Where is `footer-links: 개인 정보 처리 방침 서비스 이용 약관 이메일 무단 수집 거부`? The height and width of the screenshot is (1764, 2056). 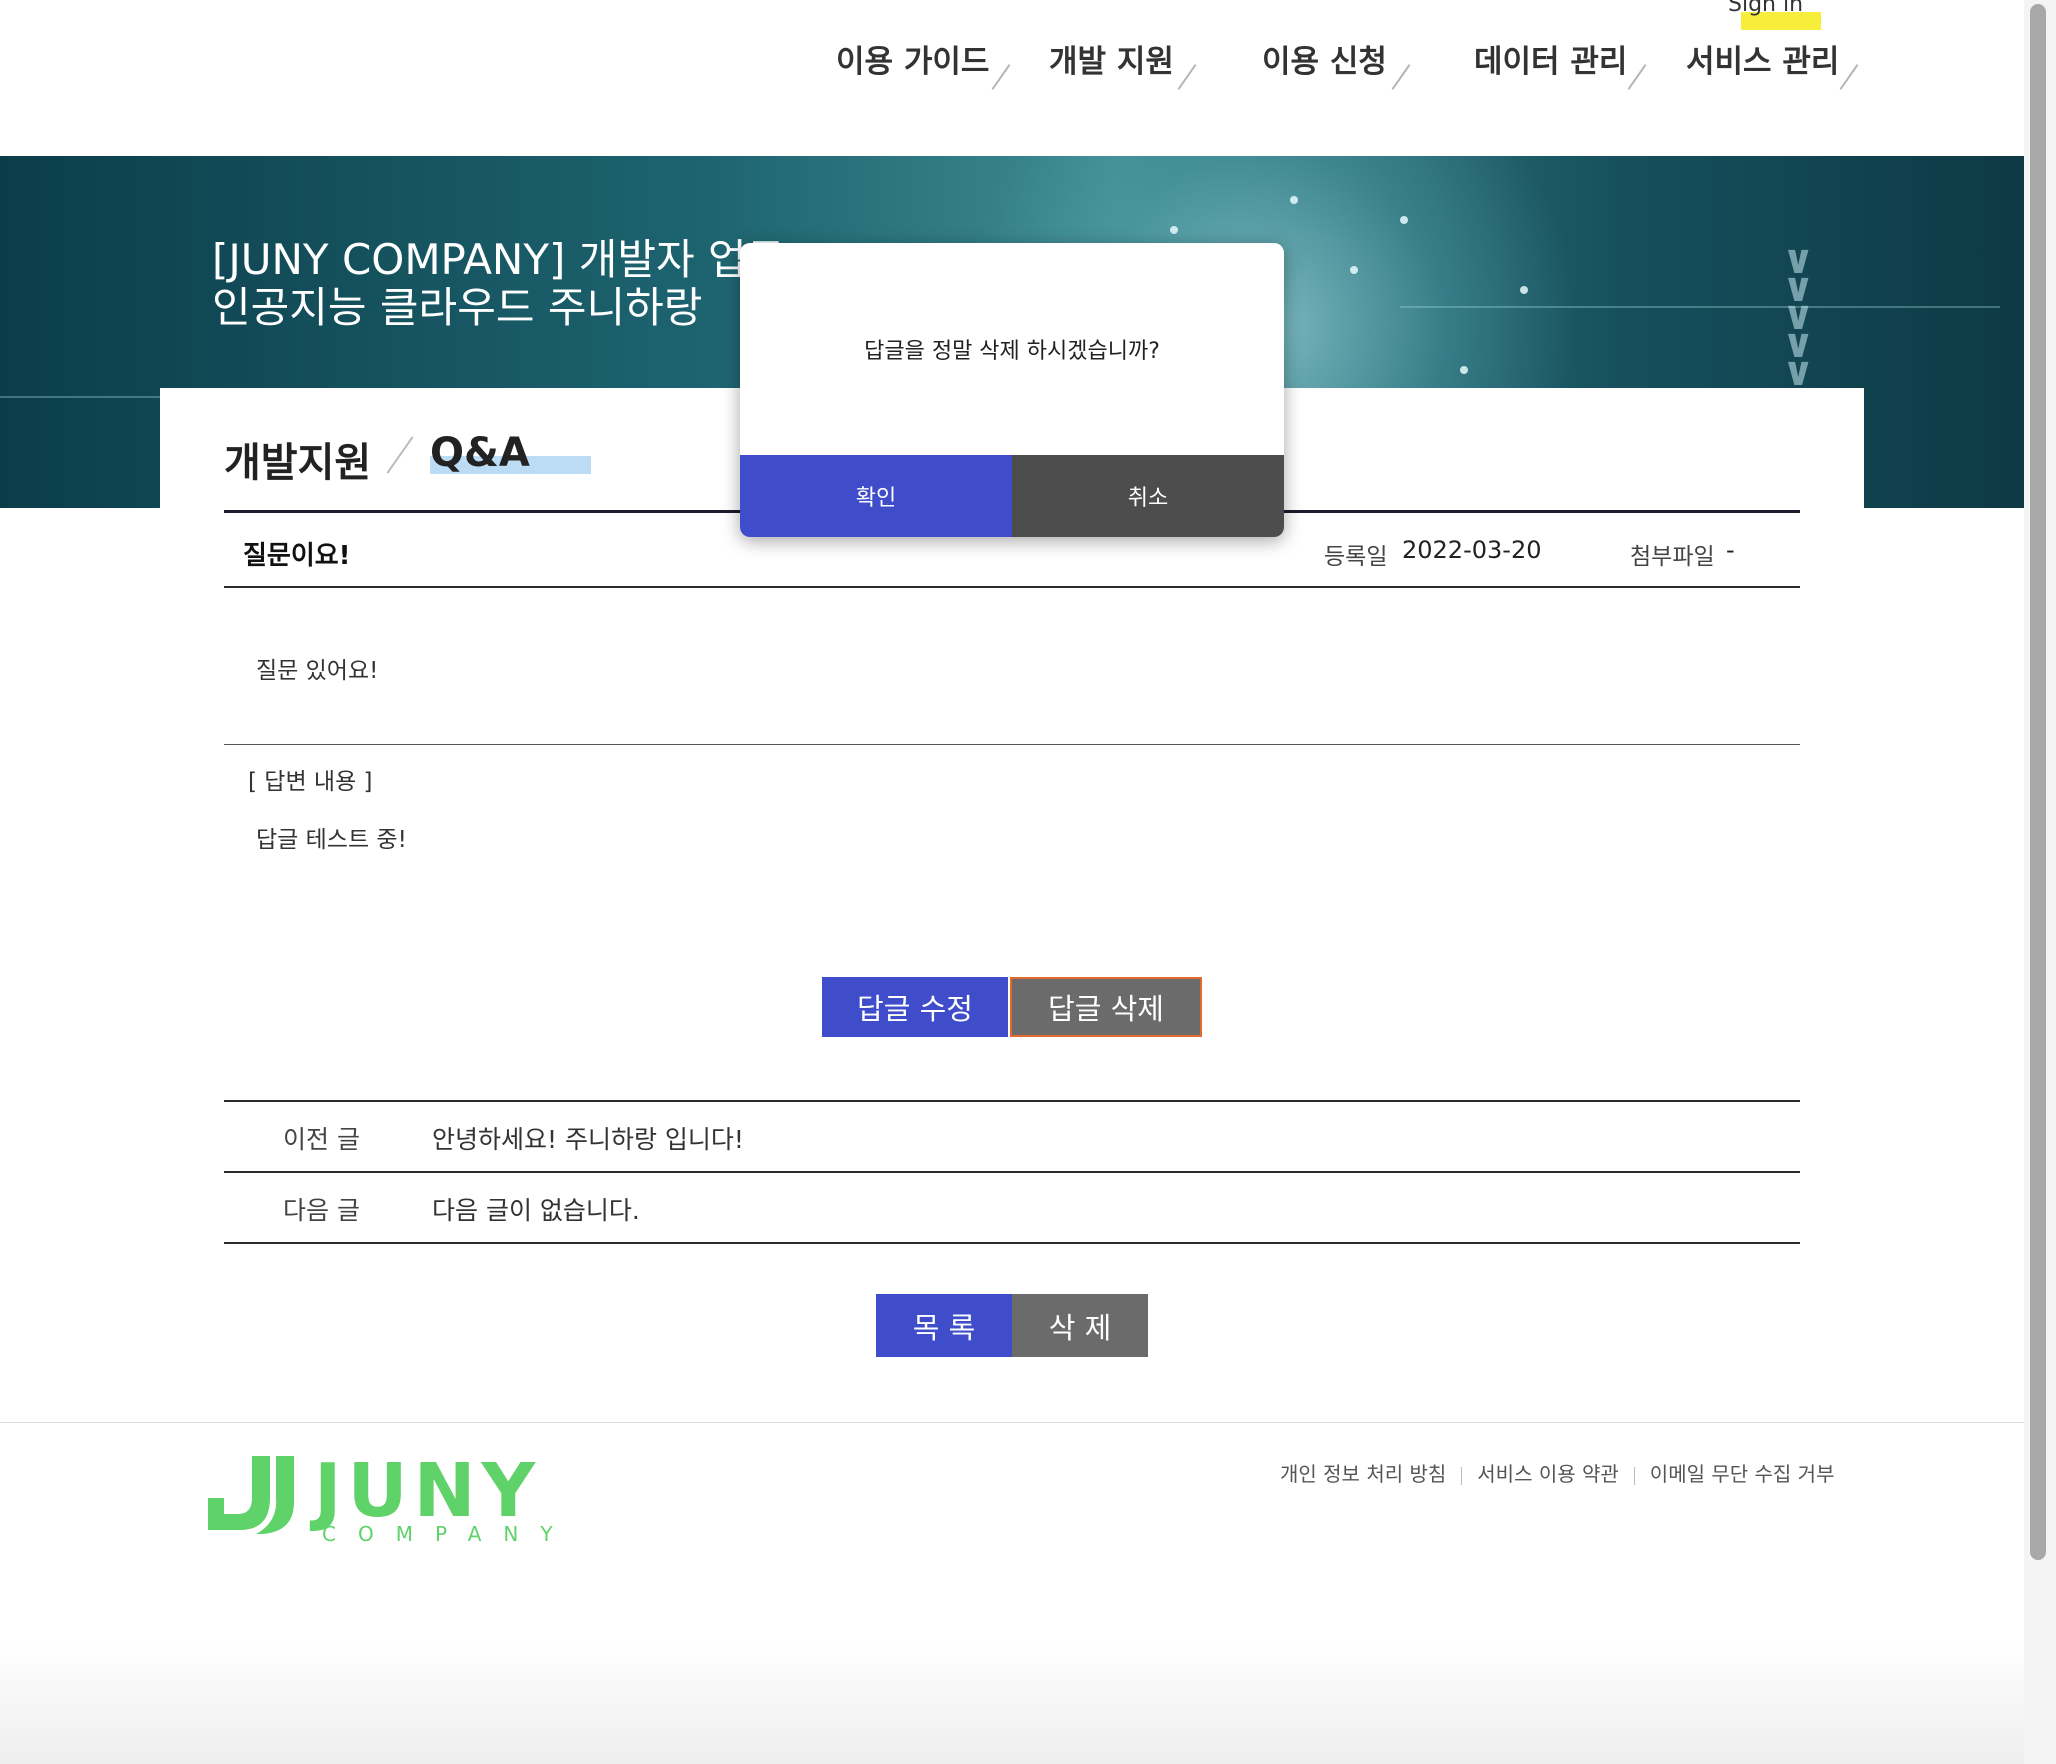 footer-links: 개인 정보 처리 방침 서비스 이용 약관 이메일 무단 수집 거부 is located at coordinates (1557, 1472).